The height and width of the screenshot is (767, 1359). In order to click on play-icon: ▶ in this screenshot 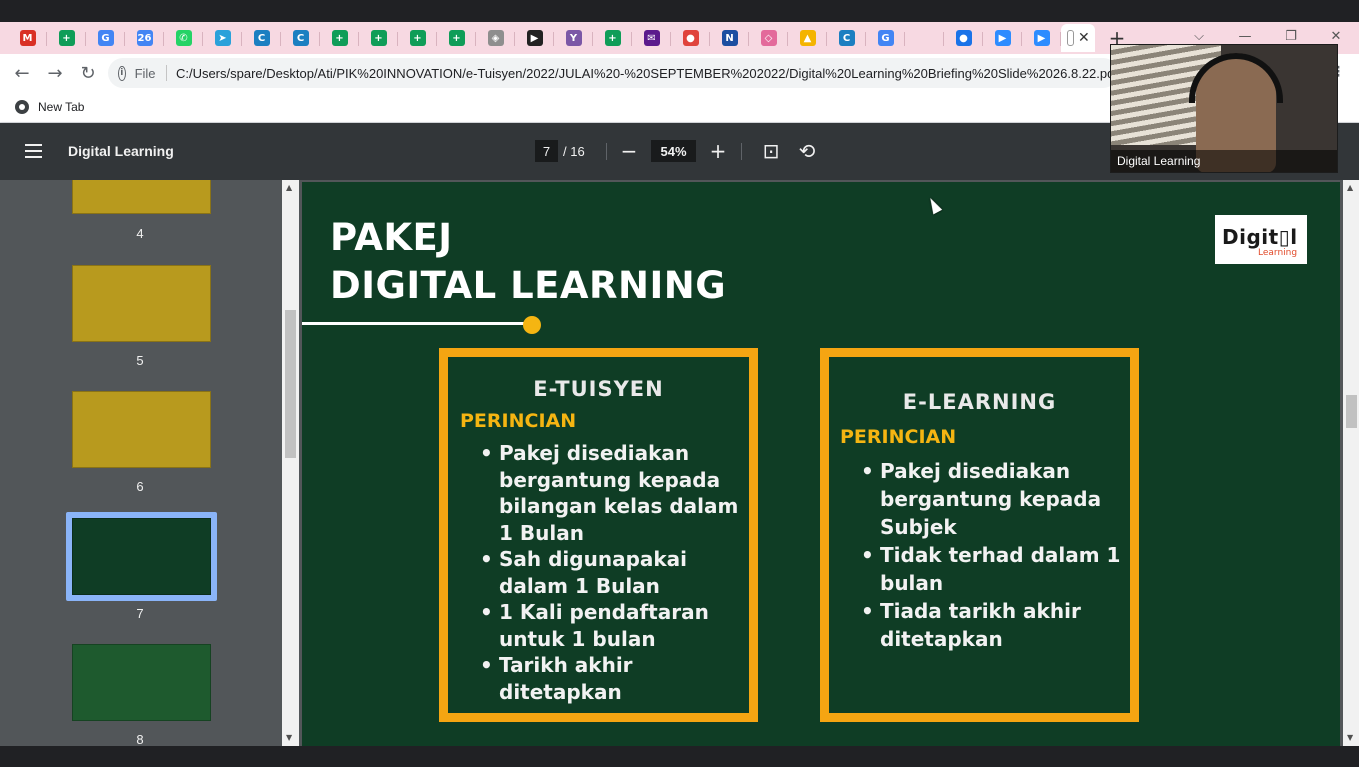, I will do `click(534, 38)`.